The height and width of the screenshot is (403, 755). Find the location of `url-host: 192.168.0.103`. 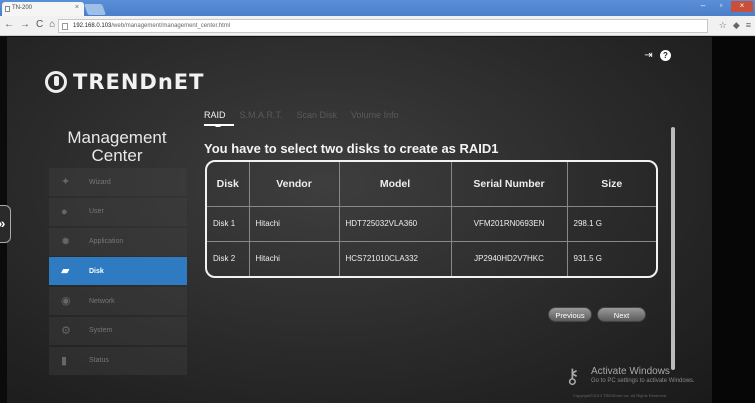

url-host: 192.168.0.103 is located at coordinates (92, 26).